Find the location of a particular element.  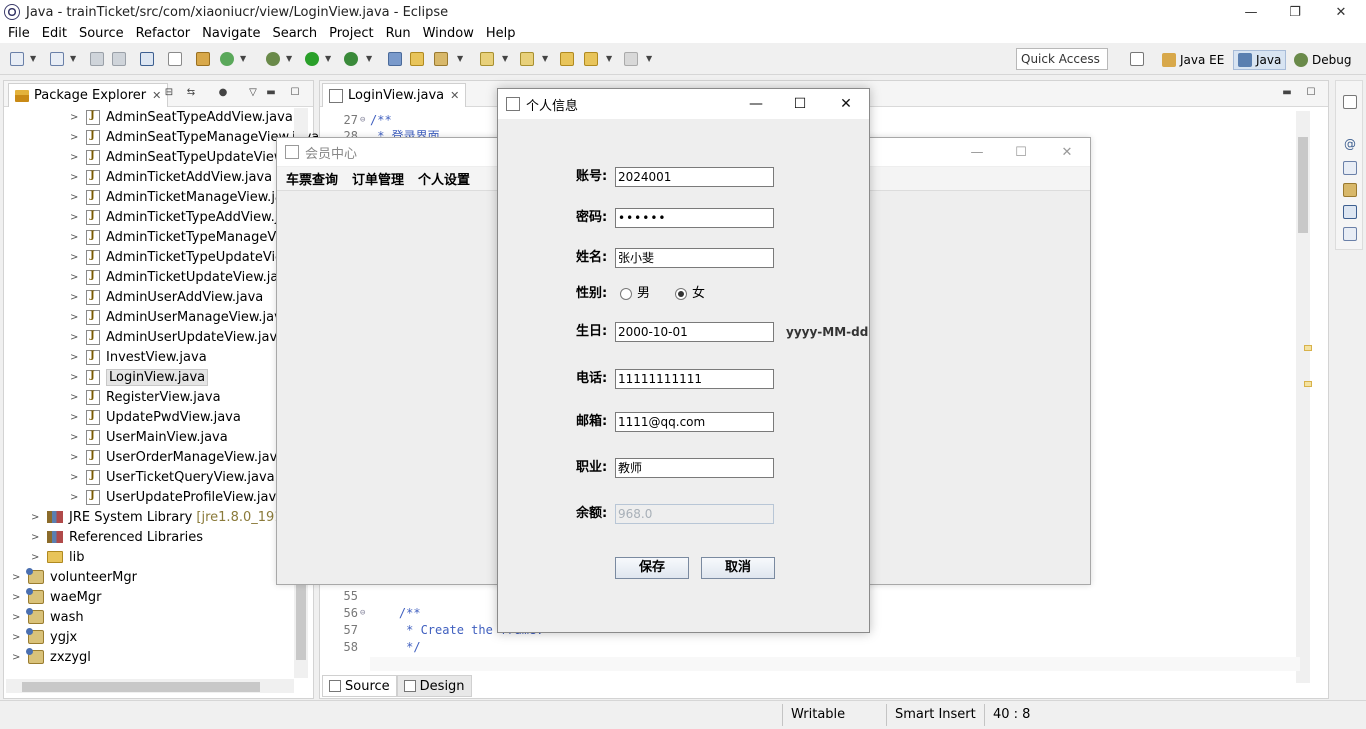

tree-item: > AdminTicketAddView.java is located at coordinates (171, 177).